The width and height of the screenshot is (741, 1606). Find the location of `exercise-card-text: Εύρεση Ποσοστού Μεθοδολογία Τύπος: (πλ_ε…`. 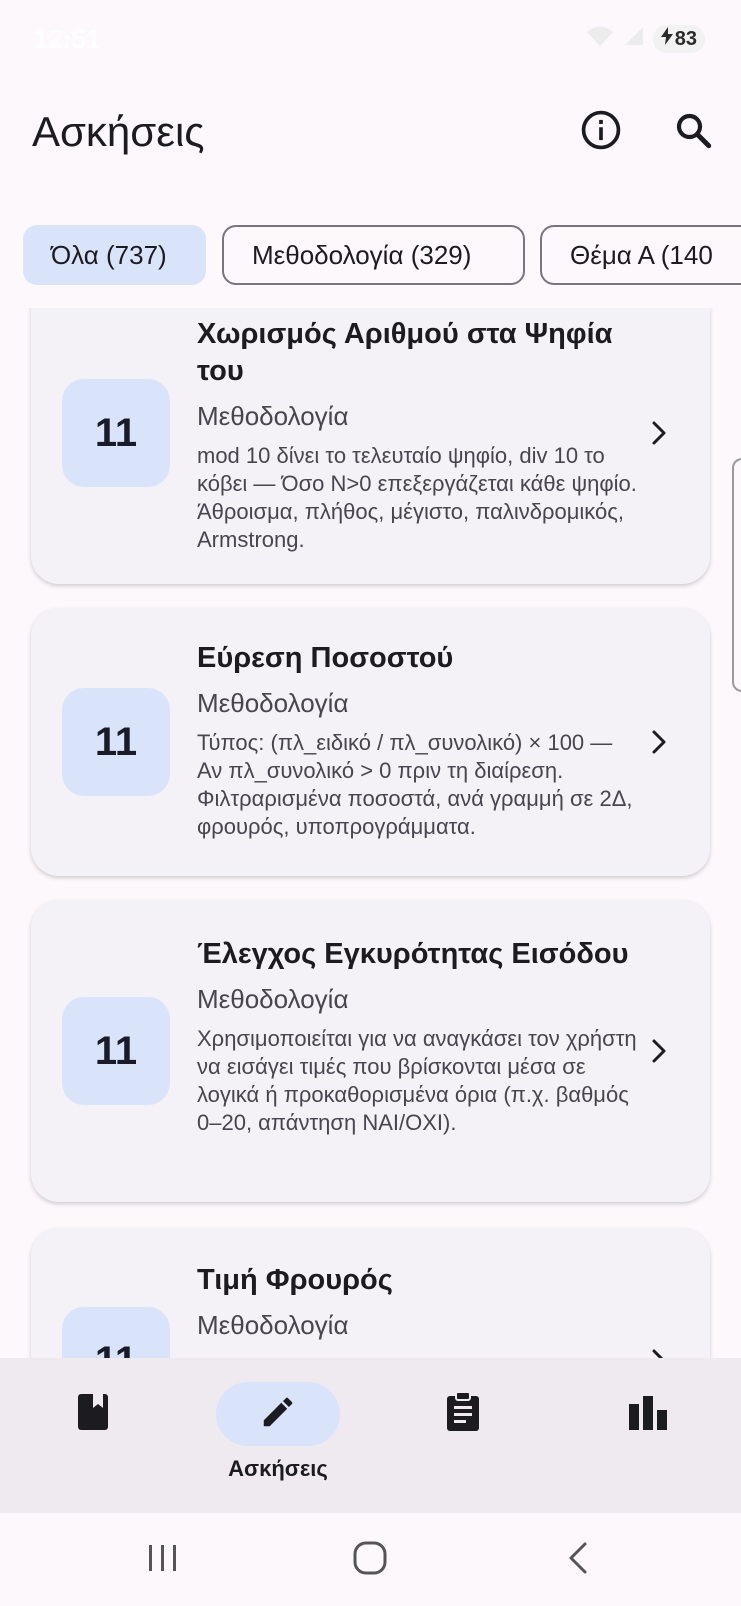

exercise-card-text: Εύρεση Ποσοστού Μεθοδολογία Τύπος: (πλ_ε… is located at coordinates (417, 740).